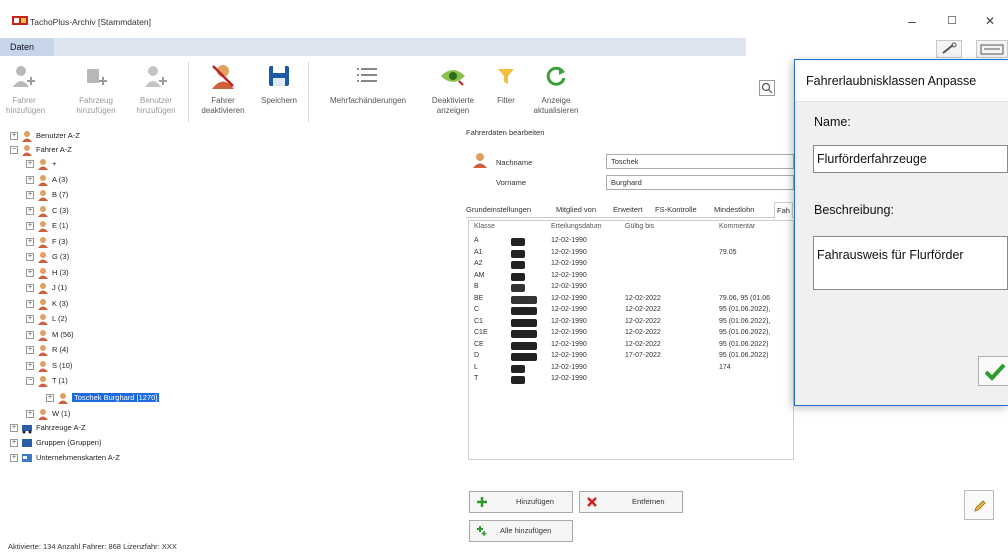  Describe the element at coordinates (631, 346) in the screenshot. I see `table-row: CE 12-02-1990 12-02-2022 95 (01.06.2022)` at that location.